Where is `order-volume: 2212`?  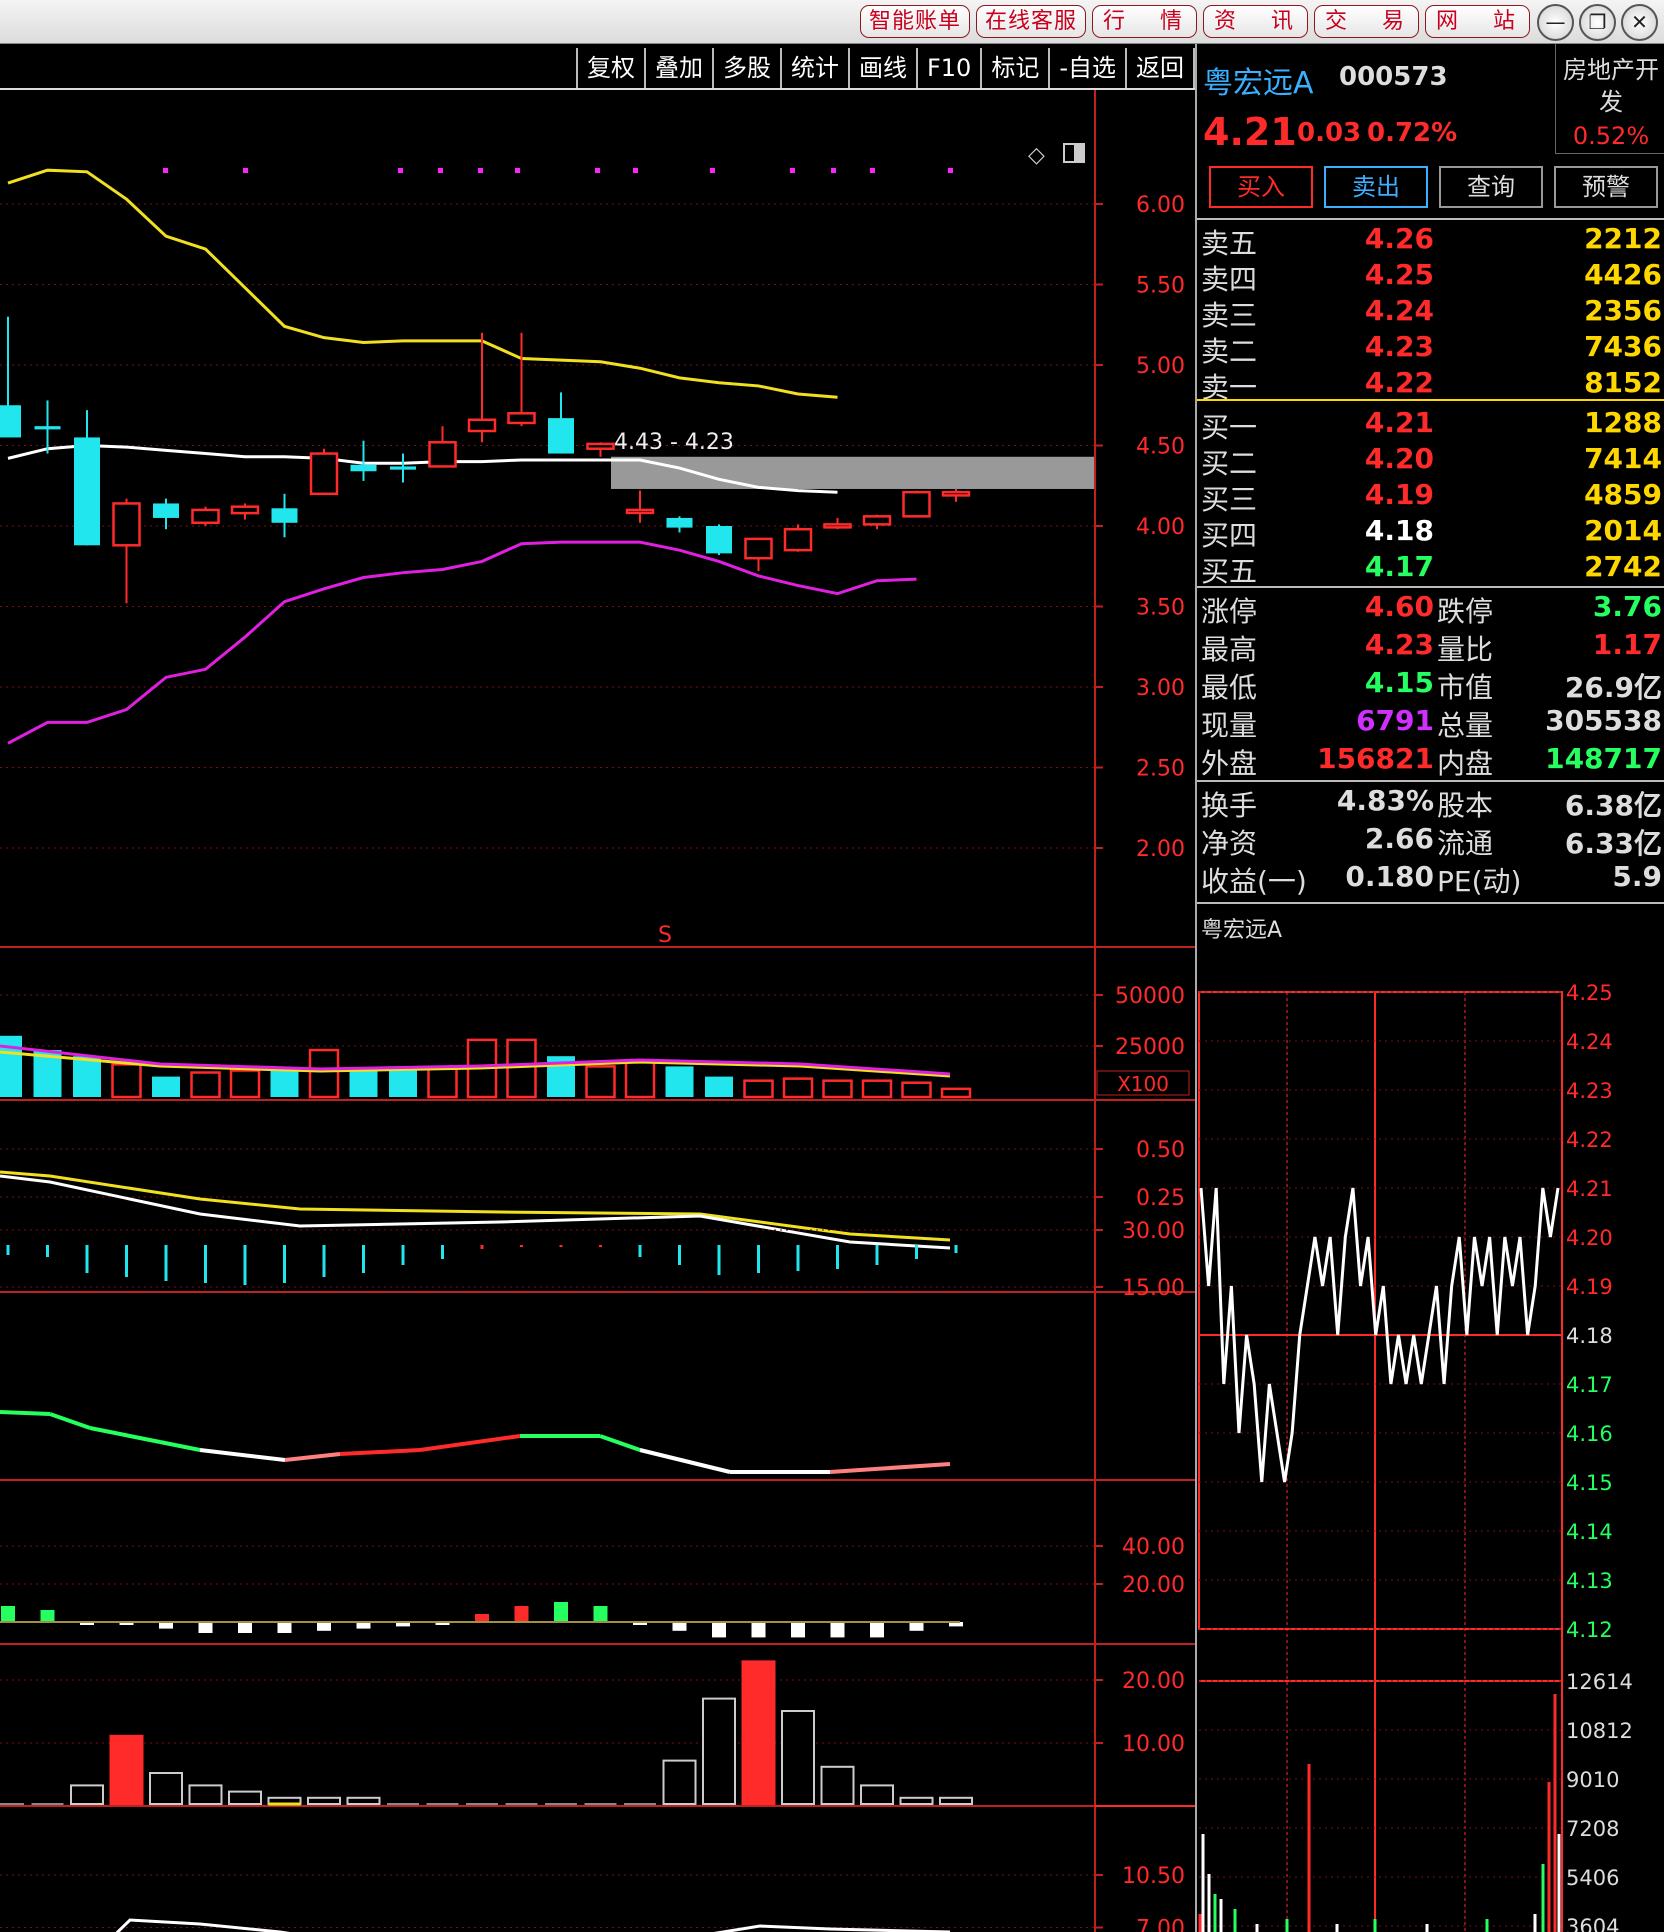 order-volume: 2212 is located at coordinates (1623, 238).